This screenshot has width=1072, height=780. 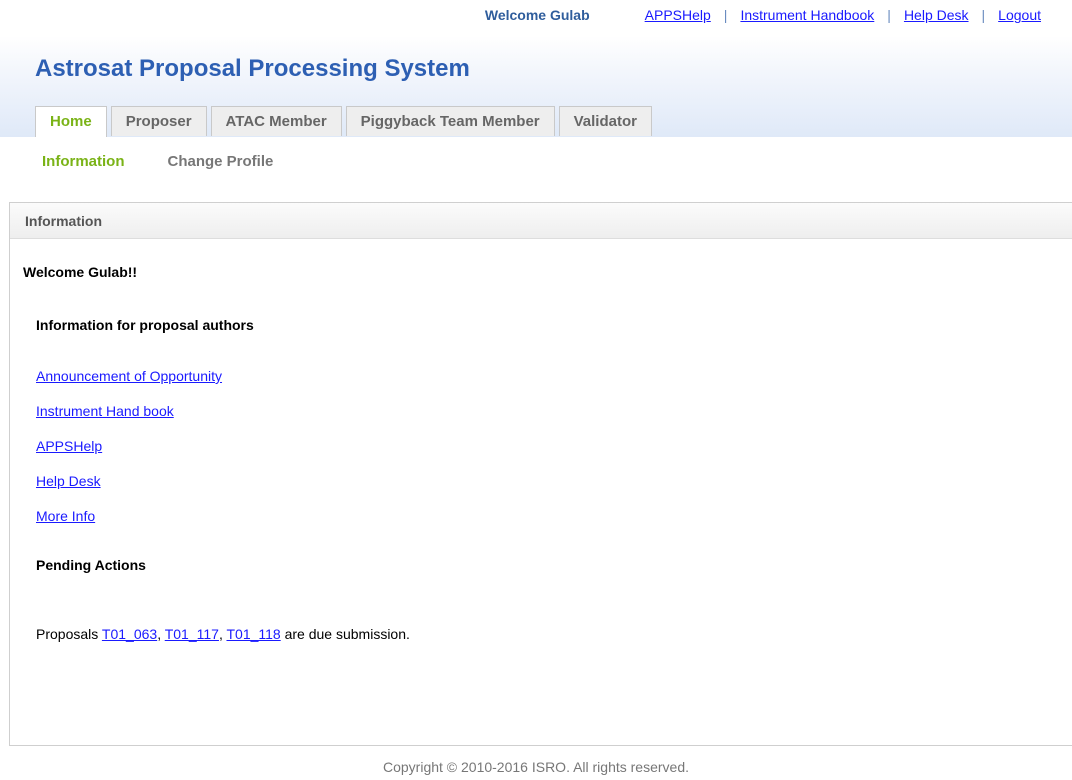 What do you see at coordinates (145, 325) in the screenshot?
I see `info-heading: Information for proposal authors` at bounding box center [145, 325].